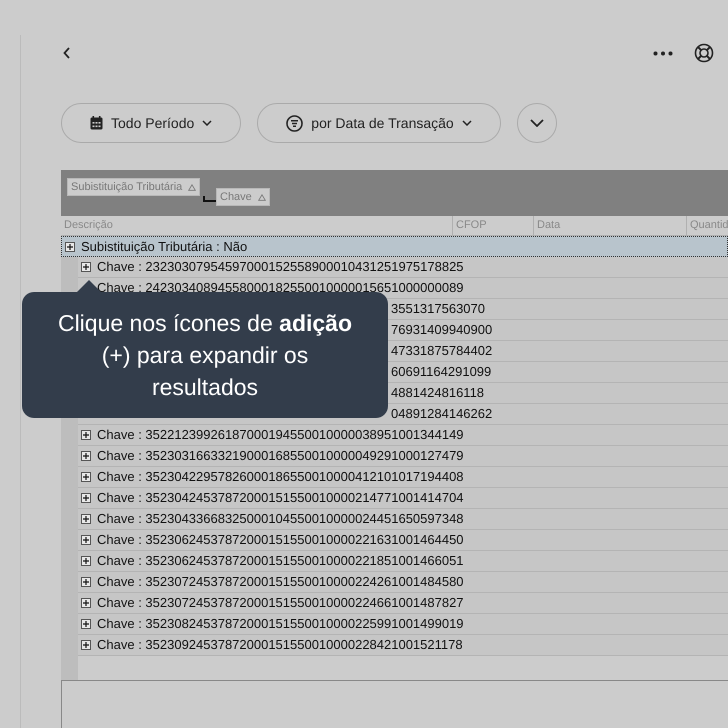 Image resolution: width=728 pixels, height=728 pixels. What do you see at coordinates (96, 123) in the screenshot?
I see `calendar-icon` at bounding box center [96, 123].